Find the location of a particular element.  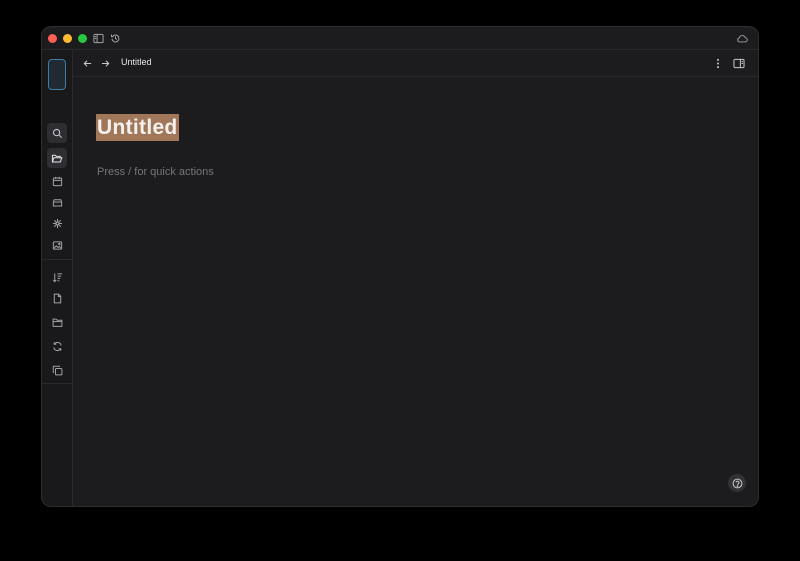

more-vertical-icon is located at coordinates (718, 63).